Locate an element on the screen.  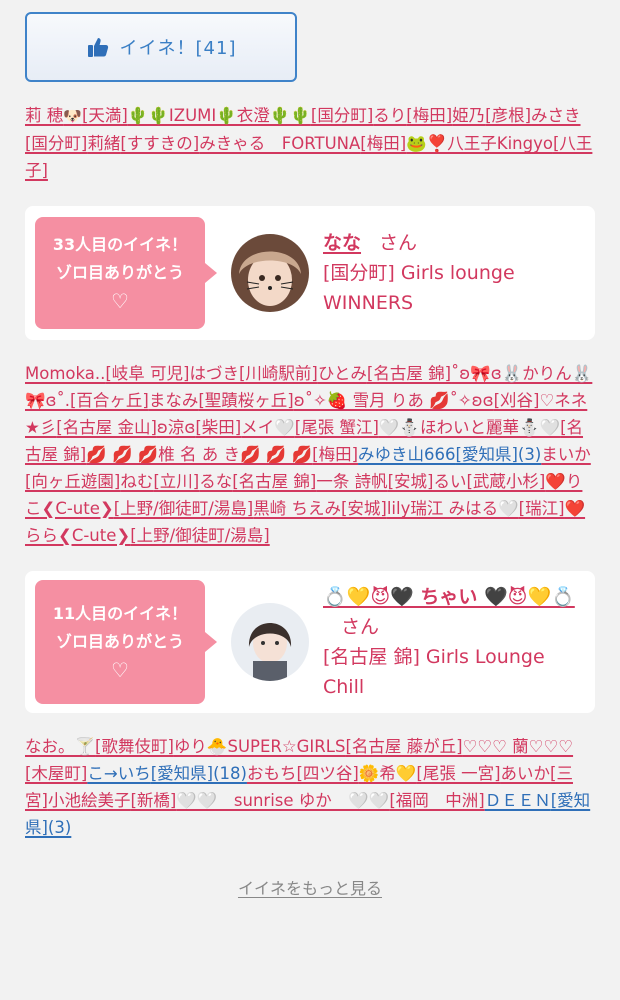
liker-area: [百合ヶ丘] is located at coordinates (109, 400).